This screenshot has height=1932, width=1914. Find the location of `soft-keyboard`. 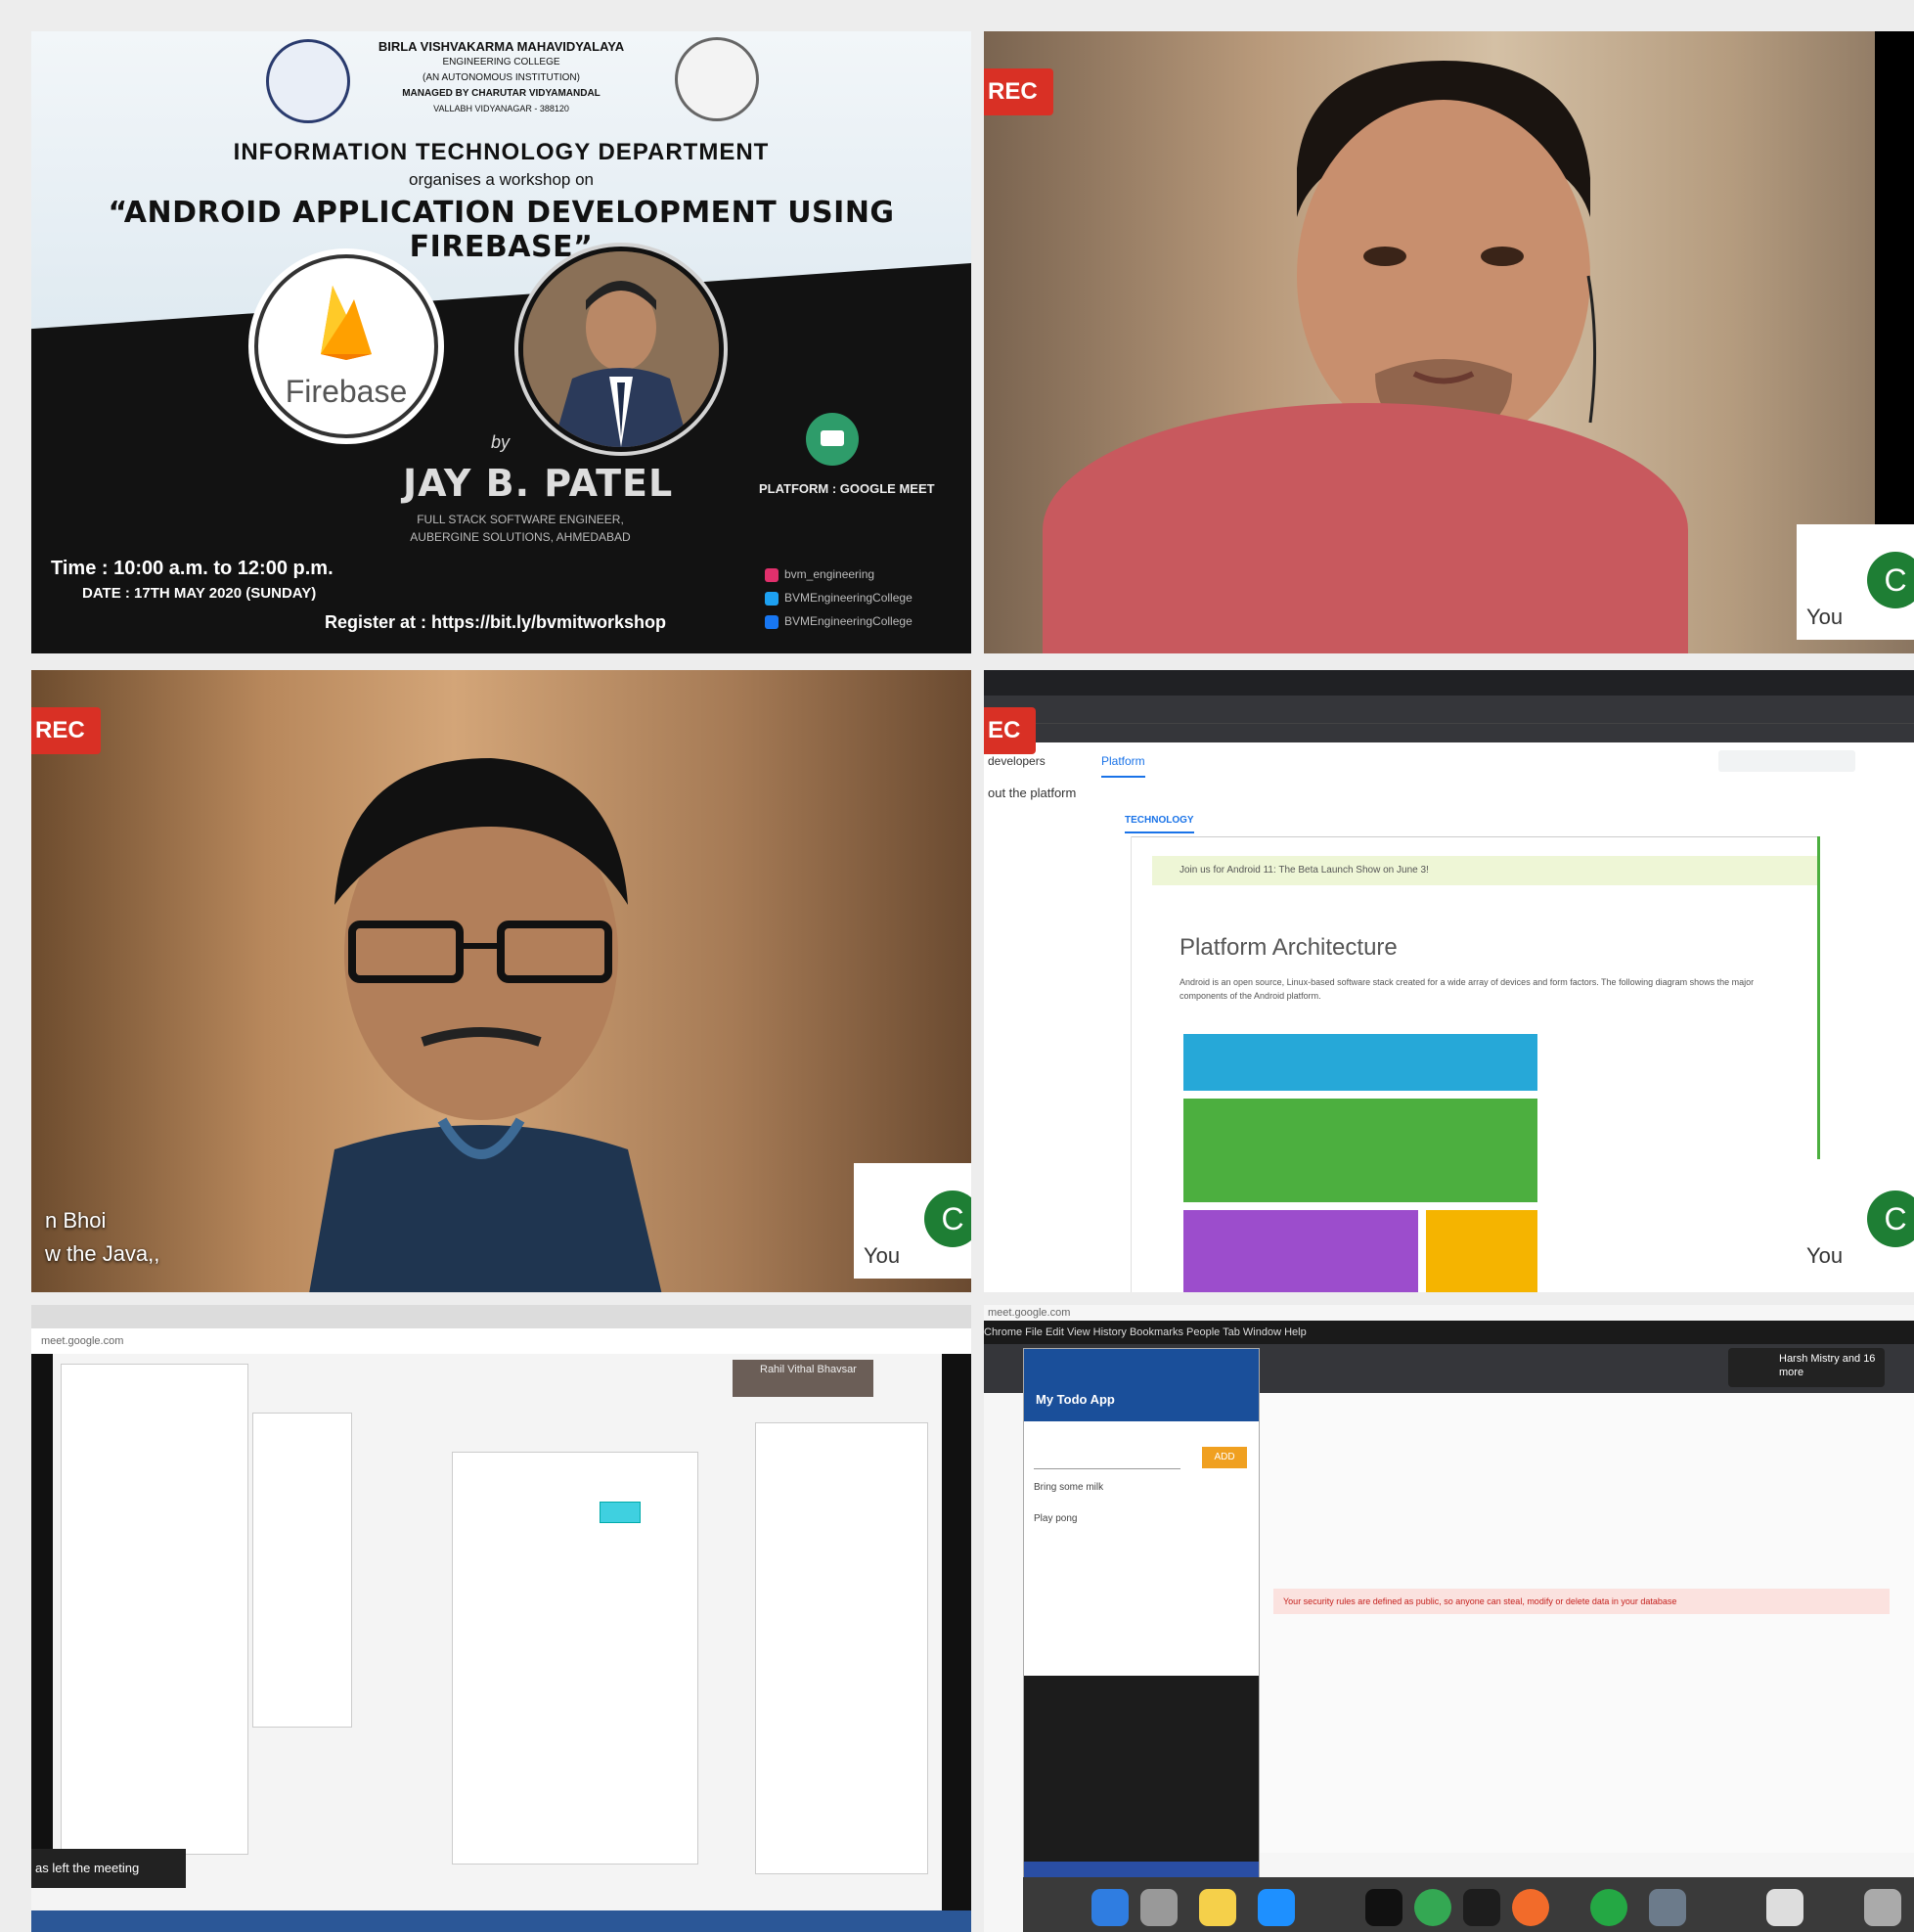

soft-keyboard is located at coordinates (1141, 1769).